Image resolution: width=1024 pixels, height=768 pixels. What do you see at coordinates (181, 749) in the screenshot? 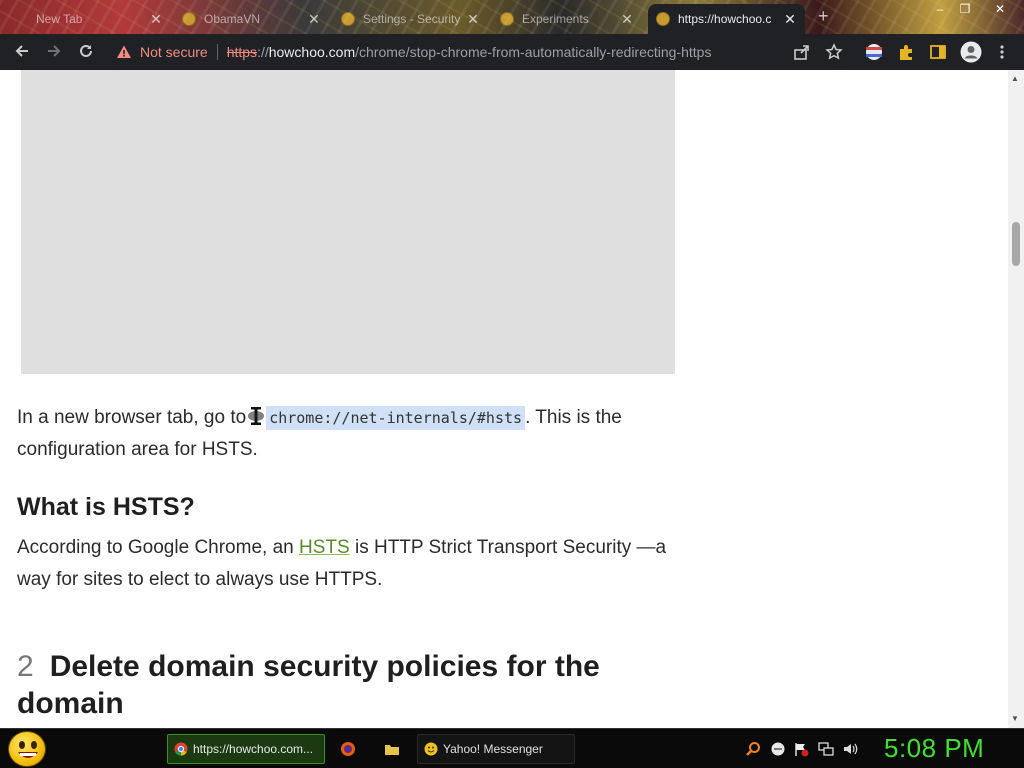
I see `chrome-icon` at bounding box center [181, 749].